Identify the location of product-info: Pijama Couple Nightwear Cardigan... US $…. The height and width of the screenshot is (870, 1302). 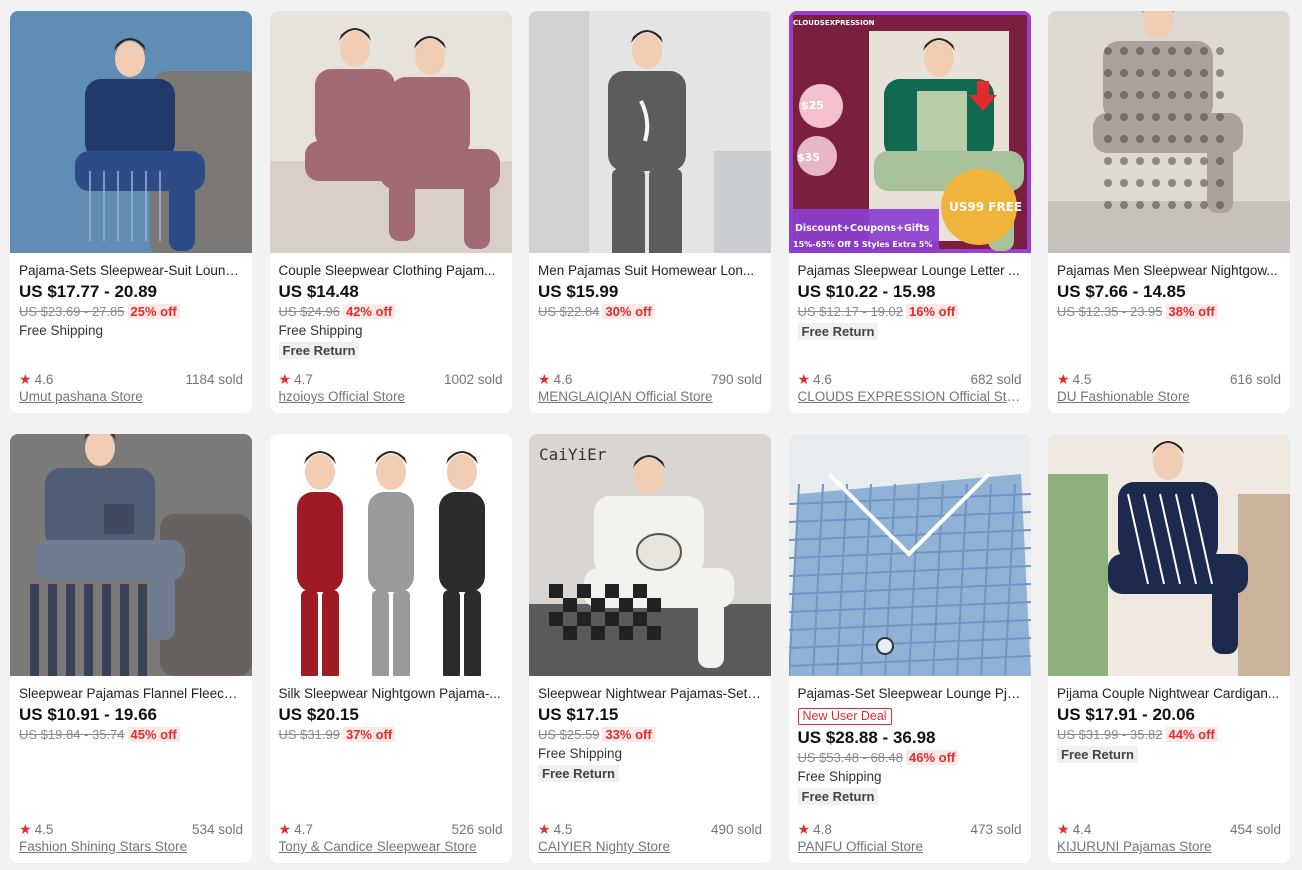
(1169, 769).